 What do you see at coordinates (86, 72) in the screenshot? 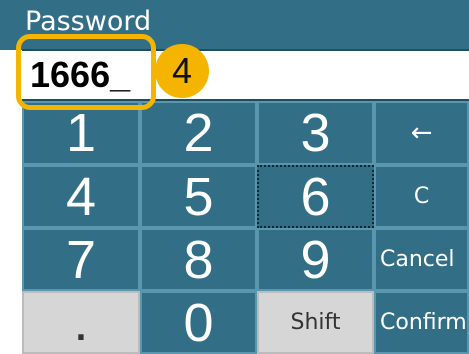
I see `annotation-highlight-box` at bounding box center [86, 72].